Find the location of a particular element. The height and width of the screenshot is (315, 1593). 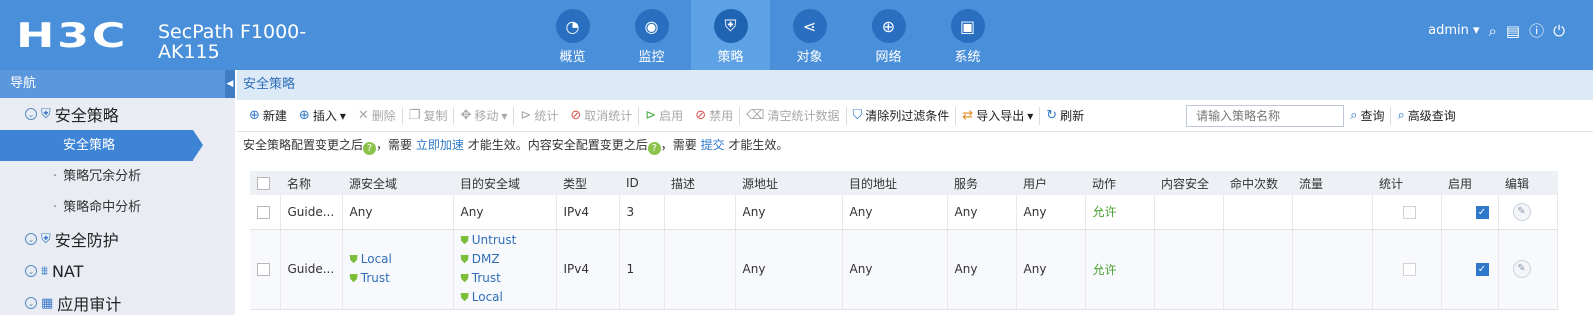

nav-item-shield: ⛨ 策略 is located at coordinates (730, 35).